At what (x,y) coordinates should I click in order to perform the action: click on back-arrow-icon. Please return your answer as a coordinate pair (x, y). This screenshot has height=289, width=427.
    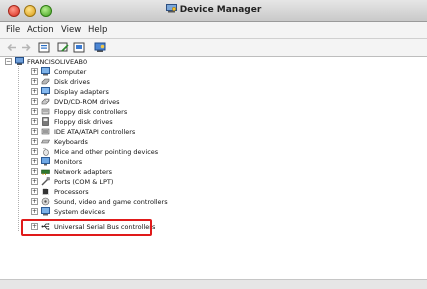
    Looking at the image, I should click on (12, 47).